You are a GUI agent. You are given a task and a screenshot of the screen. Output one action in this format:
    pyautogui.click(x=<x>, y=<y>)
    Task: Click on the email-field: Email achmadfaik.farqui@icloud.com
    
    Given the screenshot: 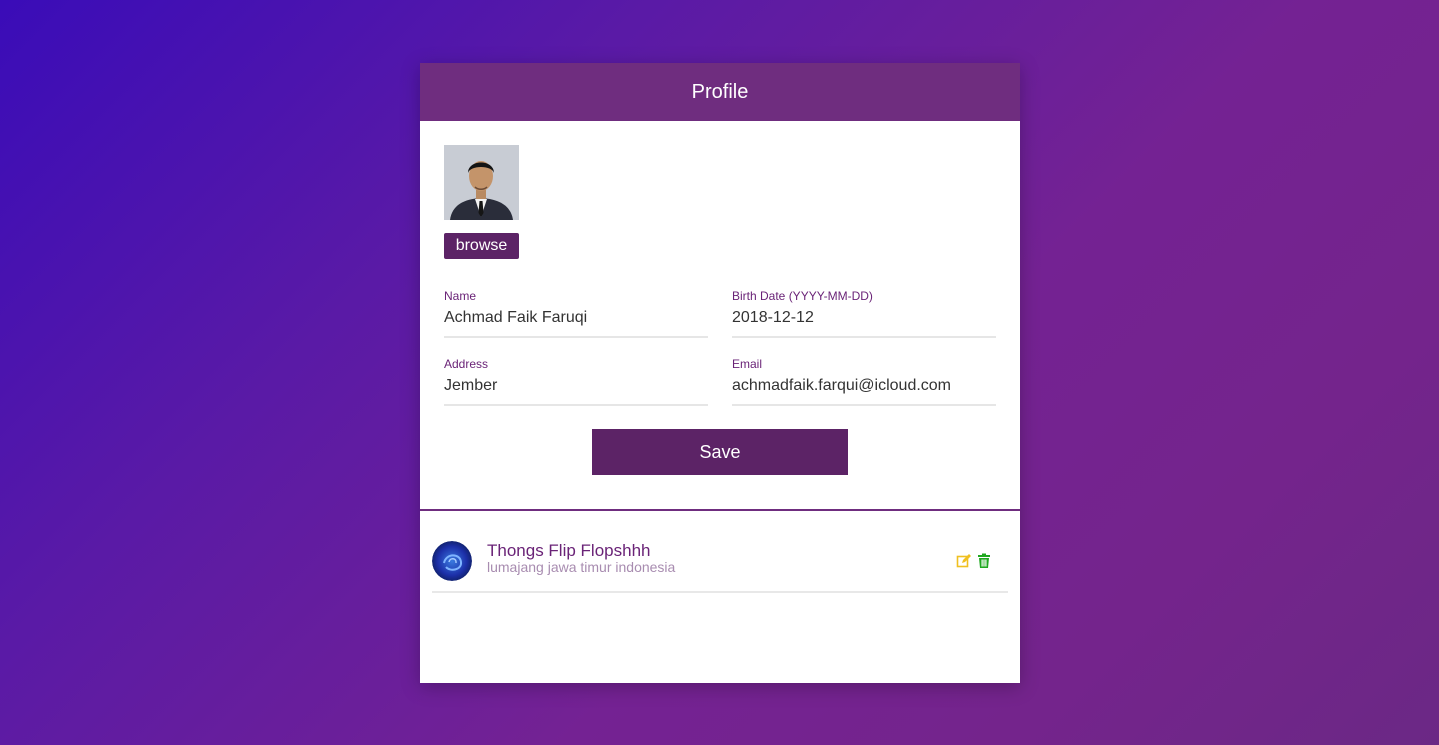 What is the action you would take?
    pyautogui.click(x=864, y=381)
    